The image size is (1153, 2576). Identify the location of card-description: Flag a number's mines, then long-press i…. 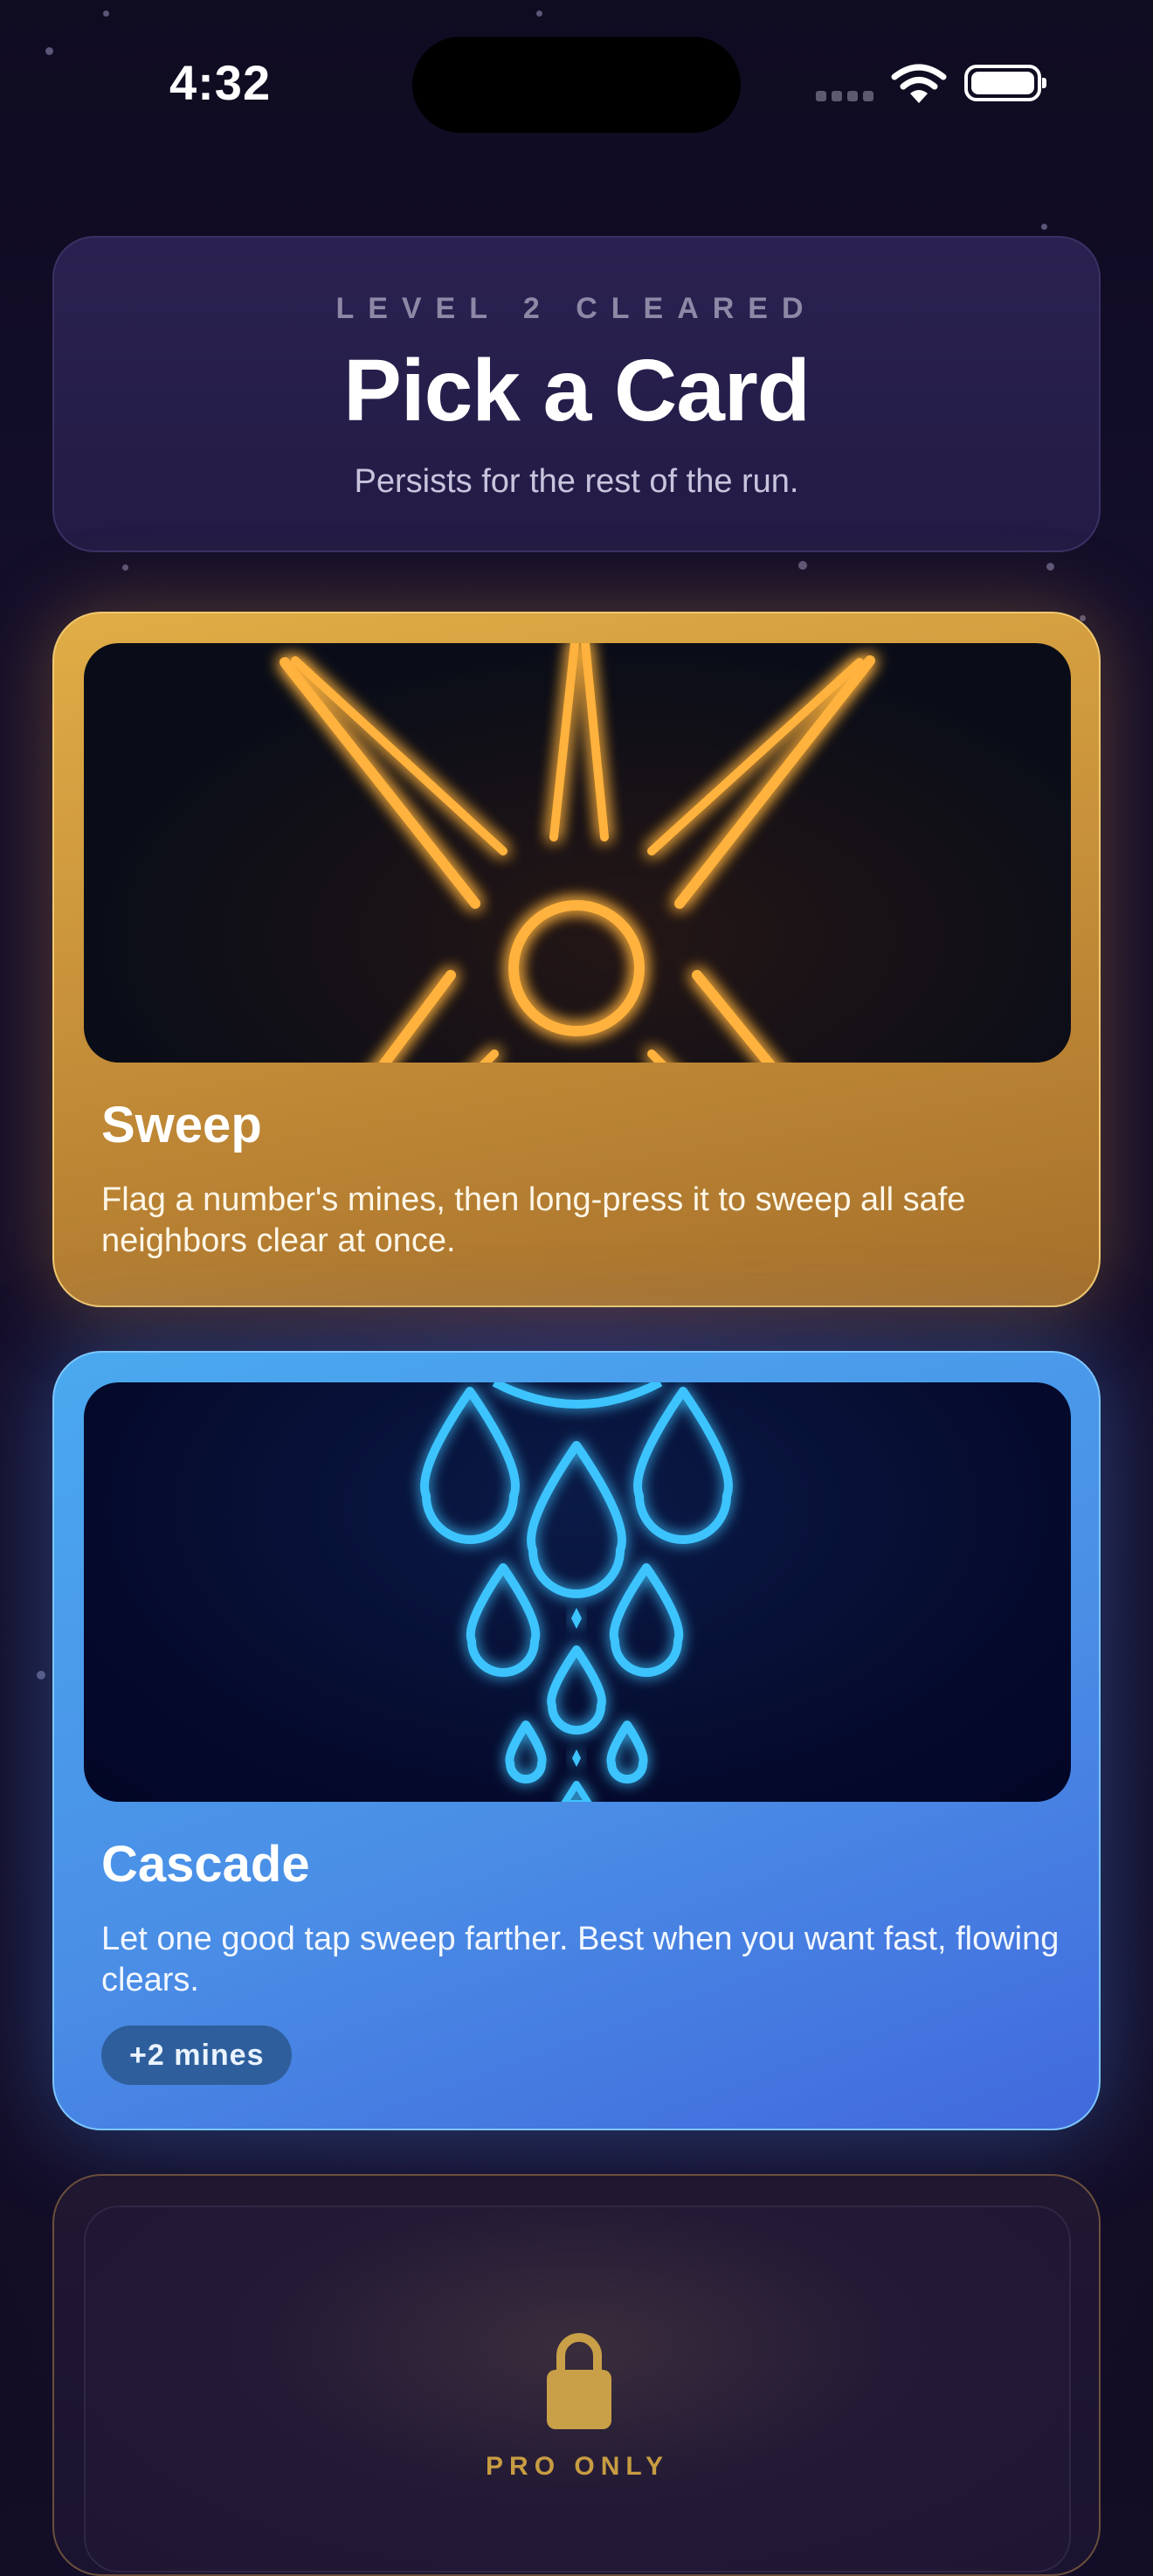
(533, 1220).